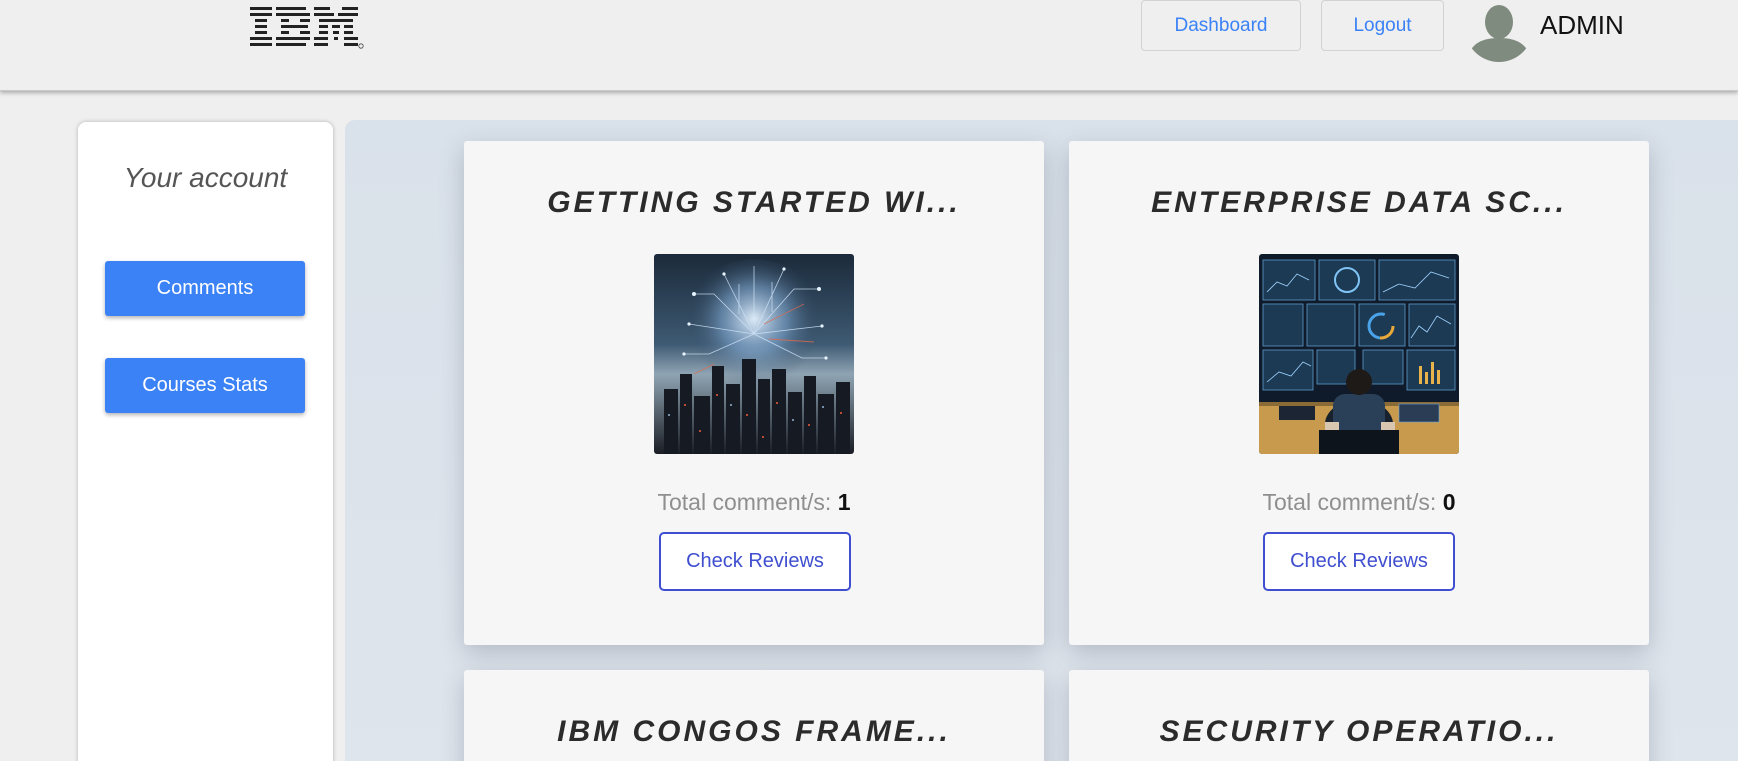 The width and height of the screenshot is (1738, 761). I want to click on user-avatar-icon, so click(1499, 31).